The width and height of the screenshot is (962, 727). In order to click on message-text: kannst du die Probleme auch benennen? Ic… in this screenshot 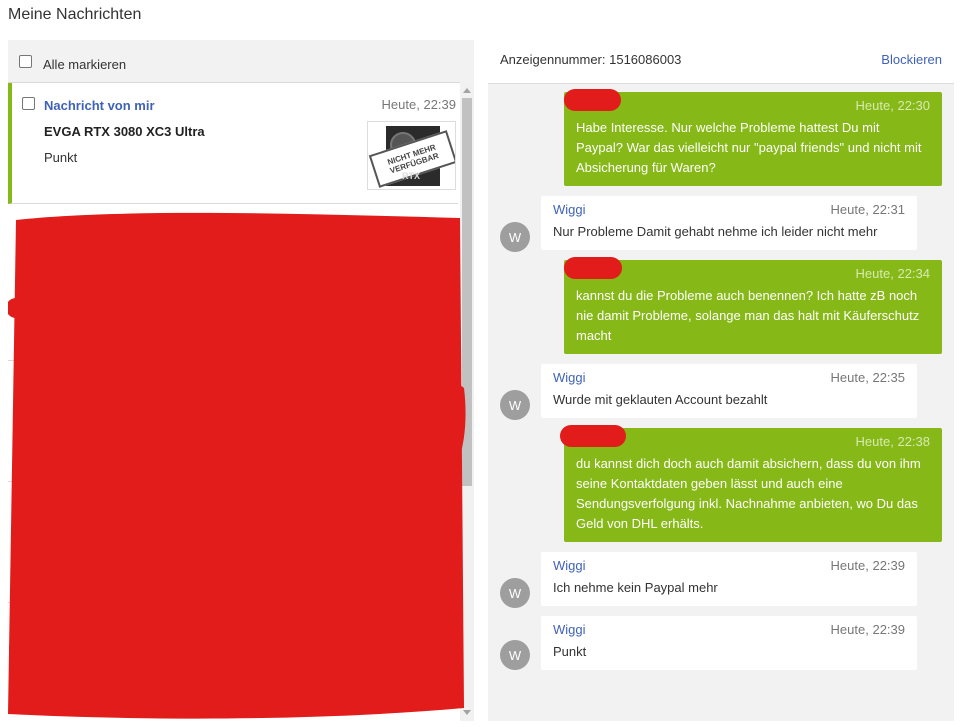, I will do `click(748, 315)`.